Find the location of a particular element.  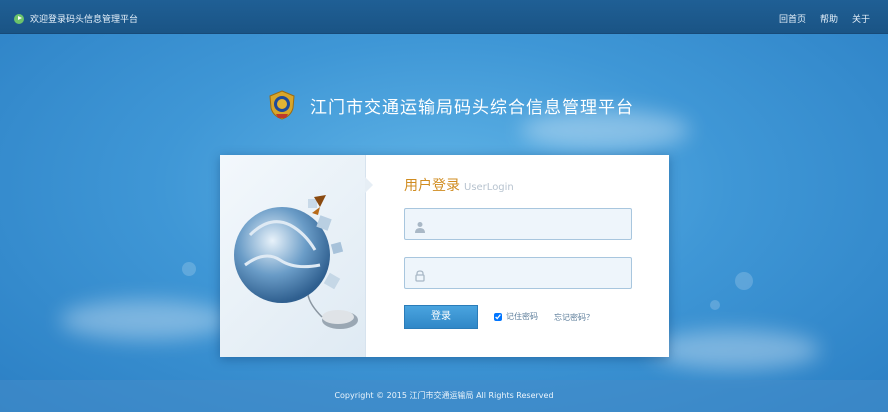

globe-puzzle-illustration is located at coordinates (296, 262).